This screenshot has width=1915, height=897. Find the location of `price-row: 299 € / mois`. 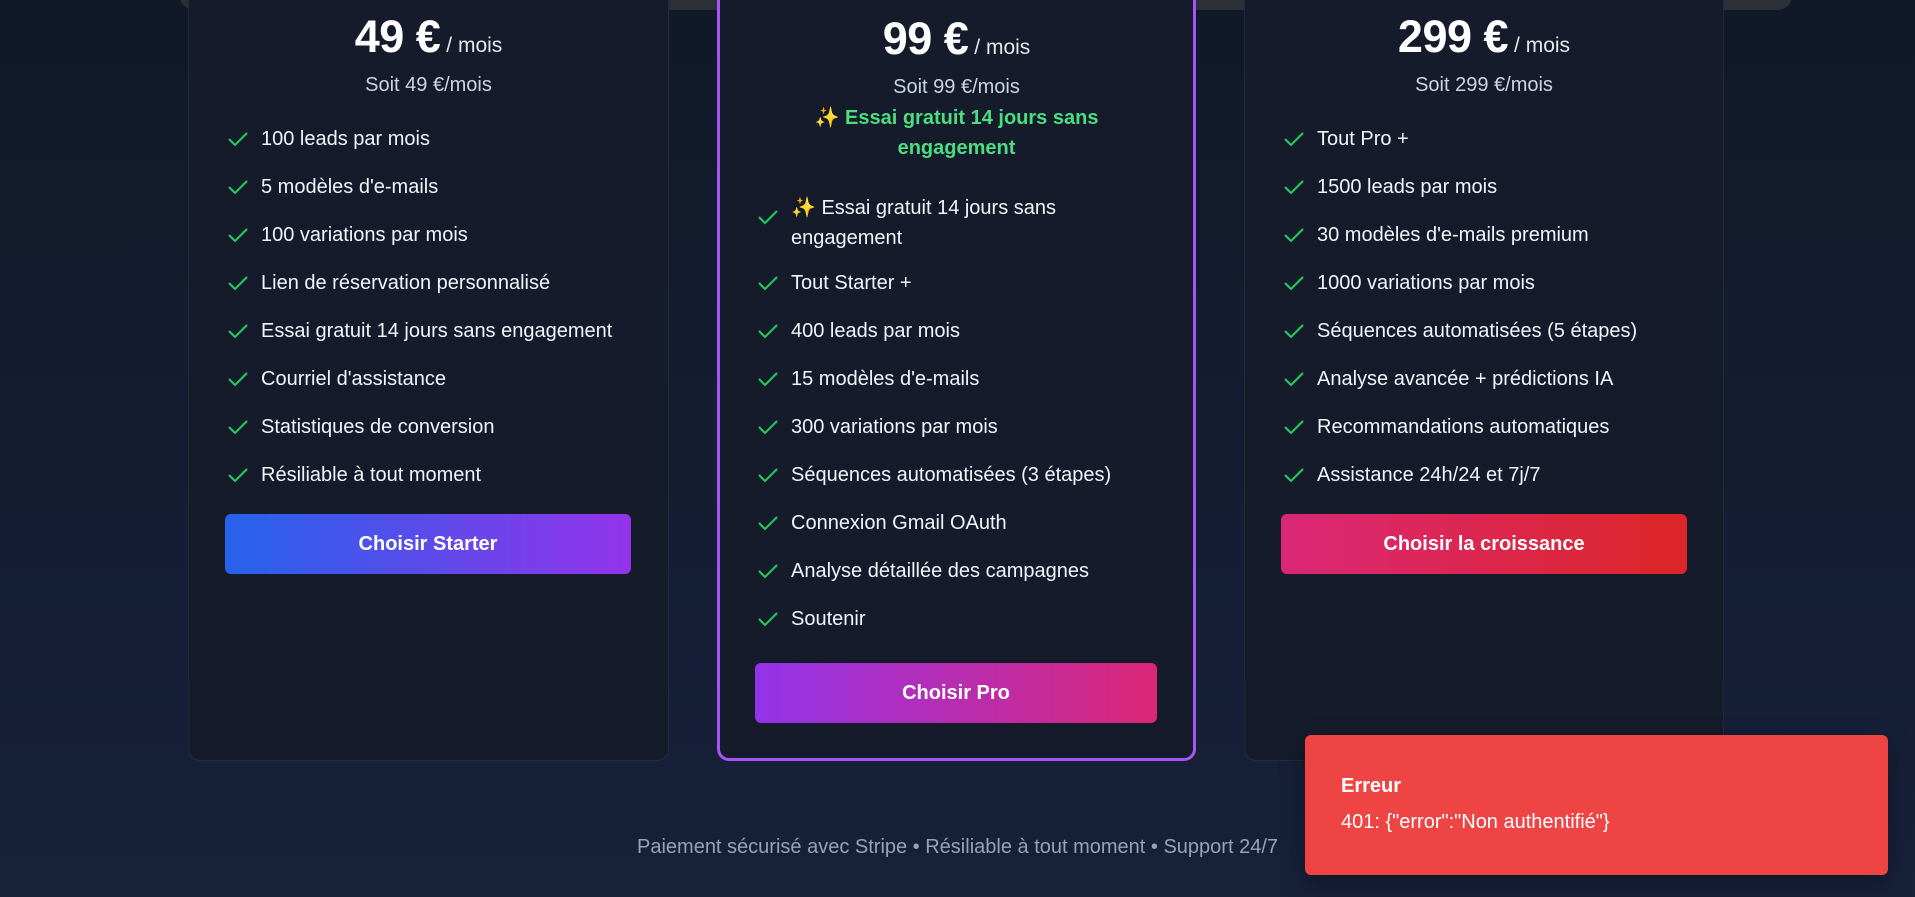

price-row: 299 € / mois is located at coordinates (1484, 37).